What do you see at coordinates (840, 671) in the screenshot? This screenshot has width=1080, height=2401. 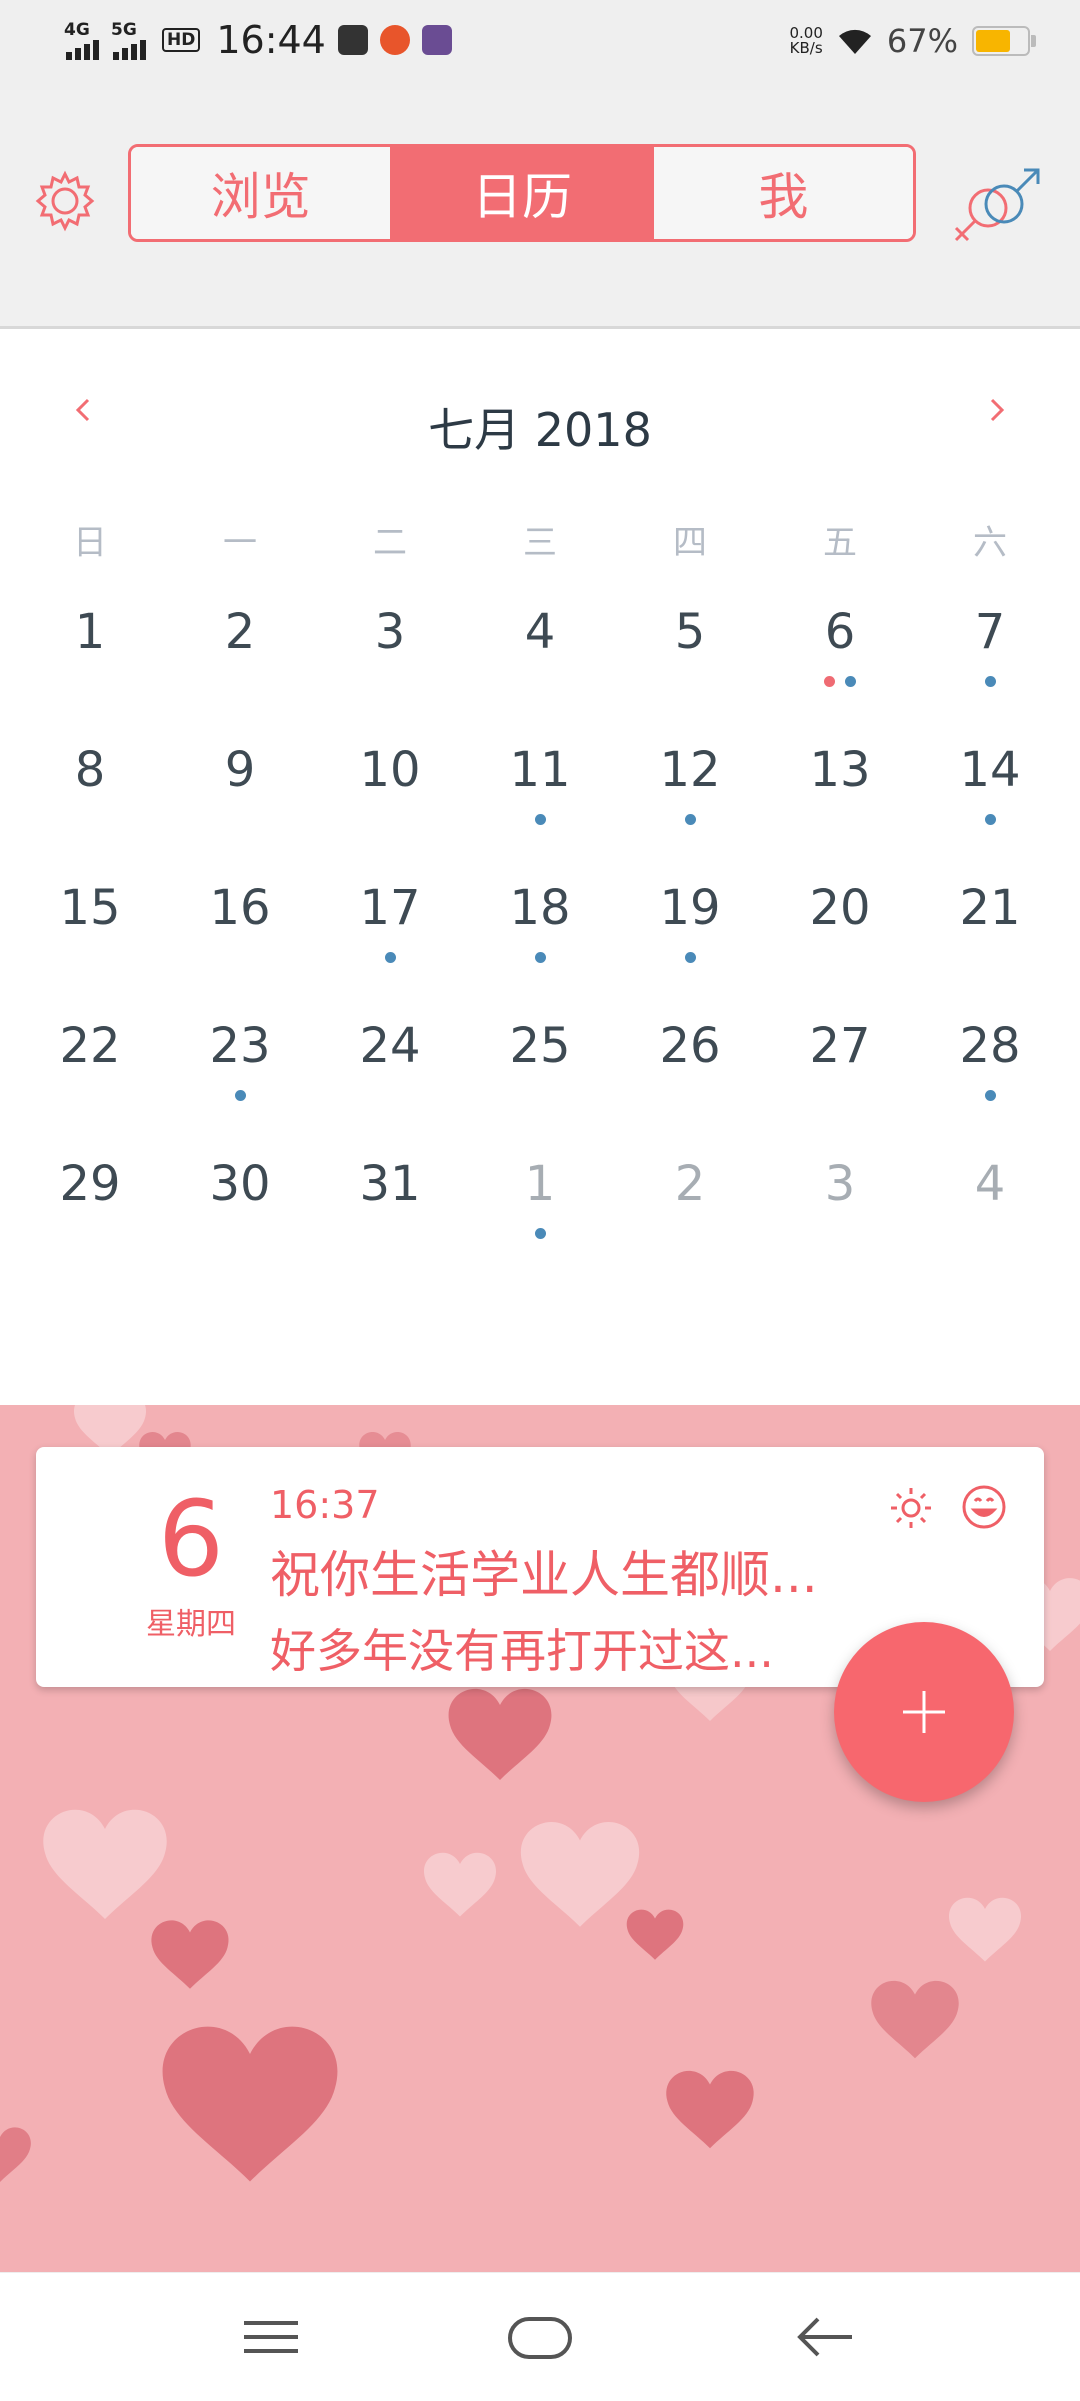 I see `calendar-day: 6` at bounding box center [840, 671].